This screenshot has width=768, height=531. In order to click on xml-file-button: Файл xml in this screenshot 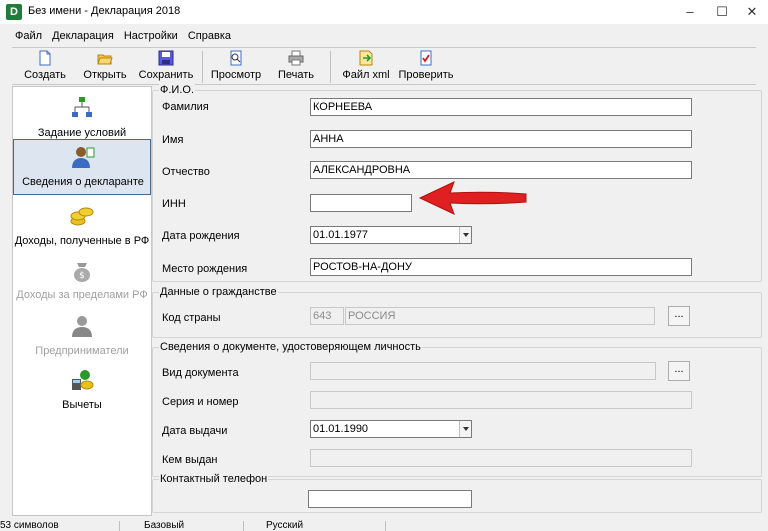, I will do `click(366, 67)`.